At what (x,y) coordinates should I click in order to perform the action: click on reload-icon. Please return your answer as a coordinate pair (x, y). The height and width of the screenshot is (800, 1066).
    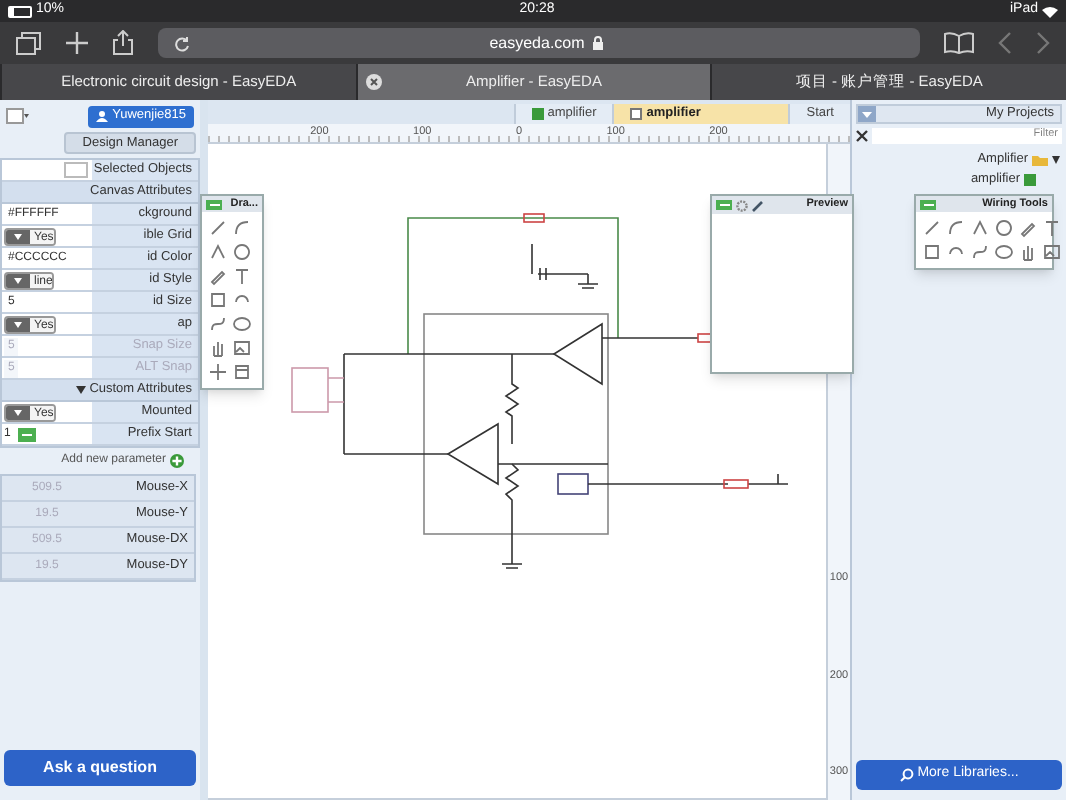
    Looking at the image, I should click on (182, 43).